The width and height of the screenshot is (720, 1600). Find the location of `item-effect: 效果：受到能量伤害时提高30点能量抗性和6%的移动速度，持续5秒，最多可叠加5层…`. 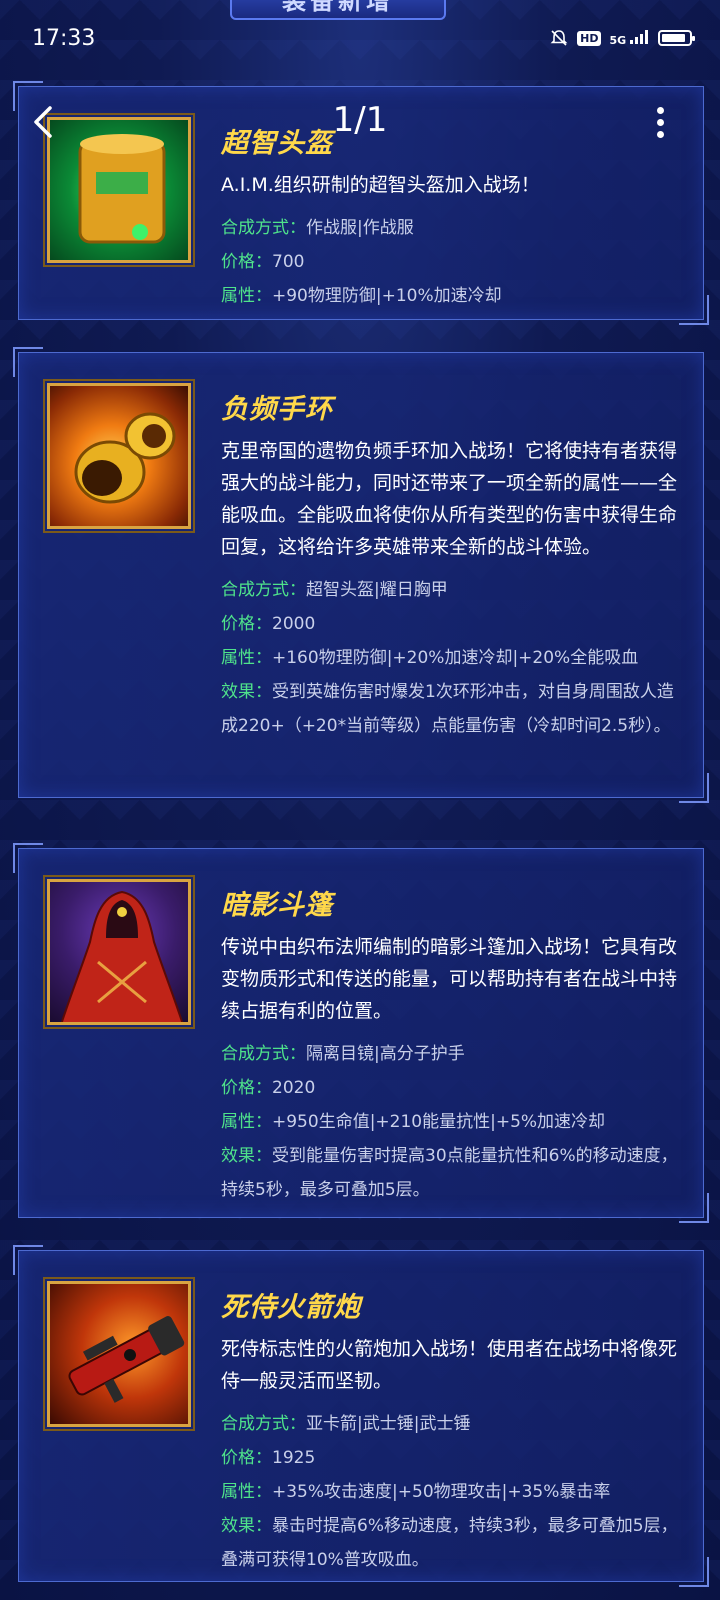

item-effect: 效果：受到能量伤害时提高30点能量抗性和6%的移动速度，持续5秒，最多可叠加5层… is located at coordinates (449, 1173).